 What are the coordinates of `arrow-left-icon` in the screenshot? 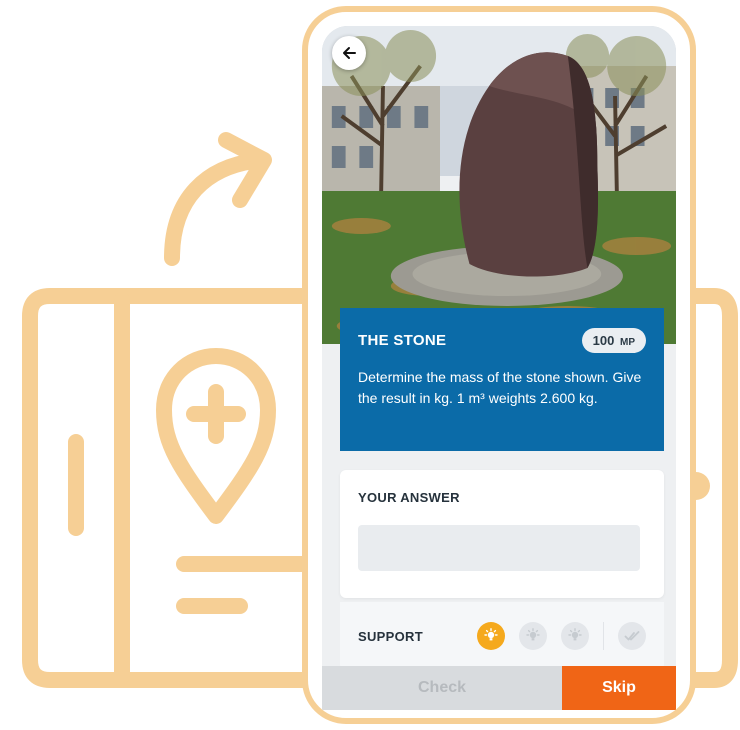 It's located at (349, 53).